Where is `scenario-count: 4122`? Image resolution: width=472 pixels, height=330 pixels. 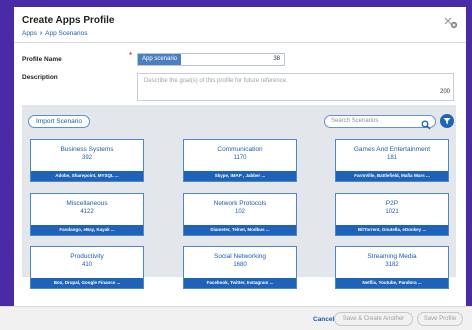
scenario-count: 4122 is located at coordinates (87, 212).